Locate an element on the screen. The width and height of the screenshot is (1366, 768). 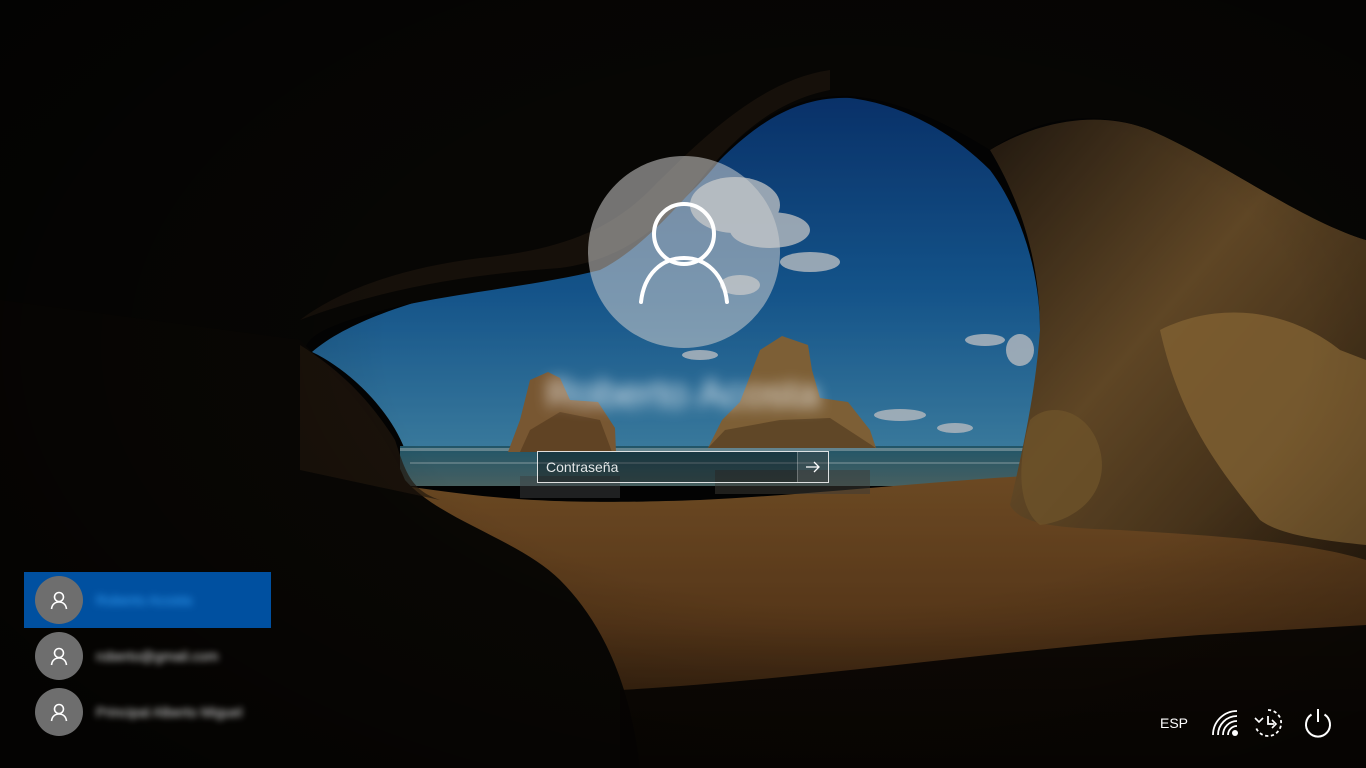
user-item-3: Principal Alberto Miguel is located at coordinates (147, 712).